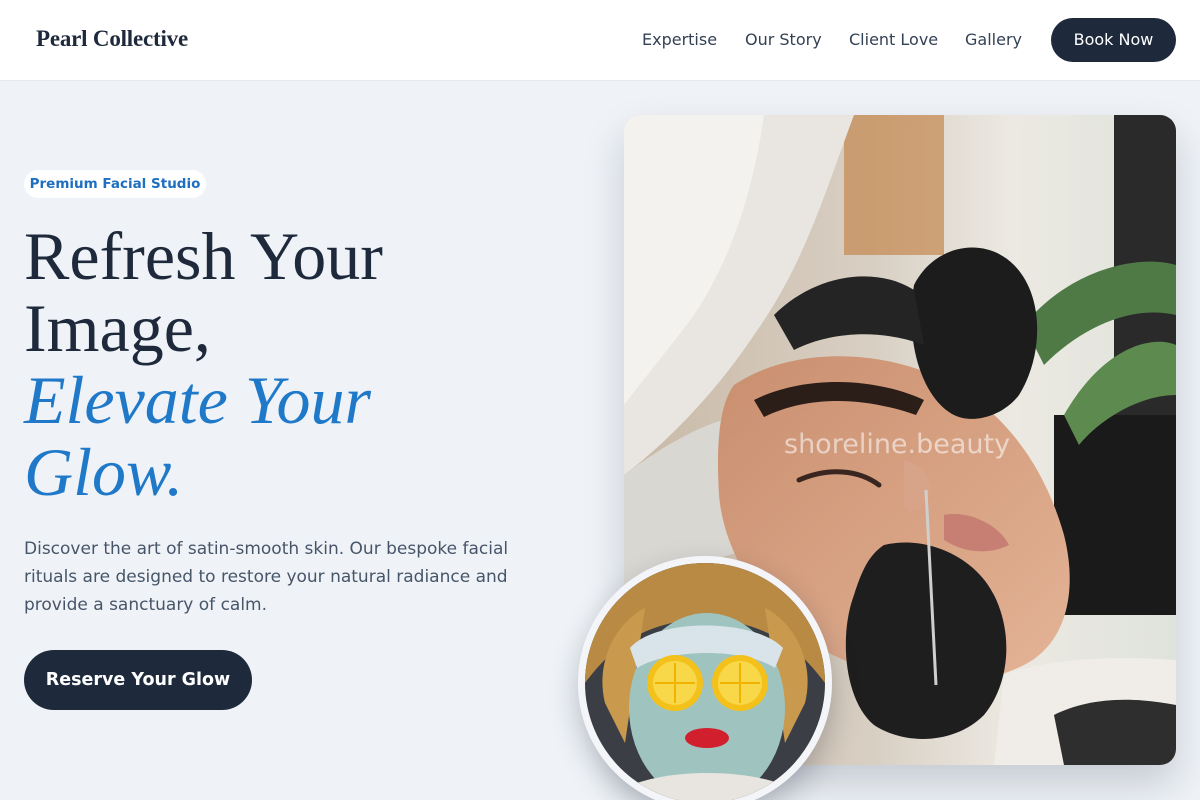 This screenshot has width=1200, height=800. Describe the element at coordinates (783, 39) in the screenshot. I see `nav-link-our-story: Our Story` at that location.